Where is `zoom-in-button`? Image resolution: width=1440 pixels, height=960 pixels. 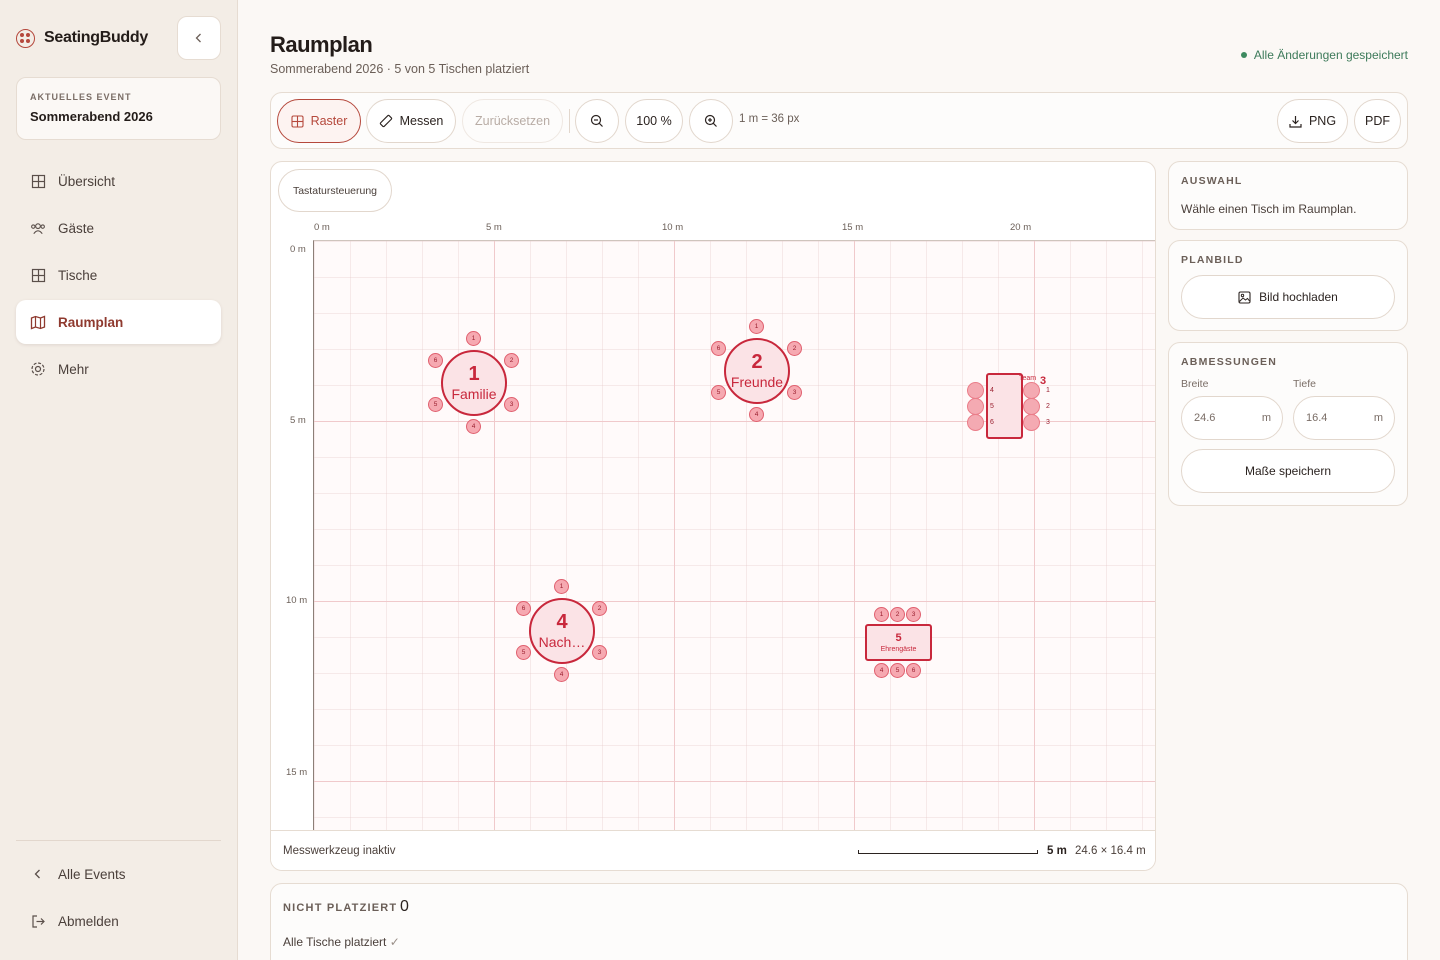
zoom-in-button is located at coordinates (711, 121).